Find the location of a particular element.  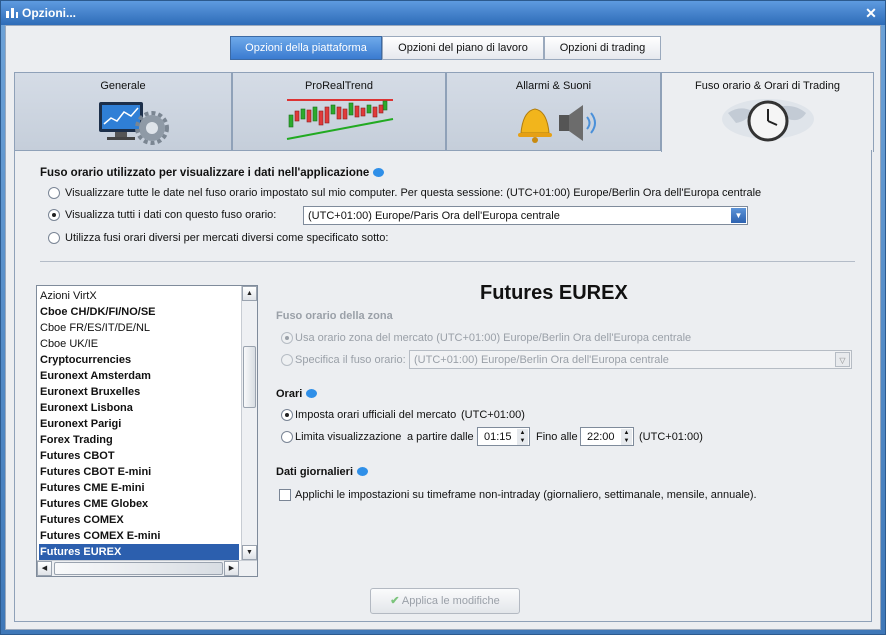

apply-button: ✔ Applica le modifiche is located at coordinates (445, 601).